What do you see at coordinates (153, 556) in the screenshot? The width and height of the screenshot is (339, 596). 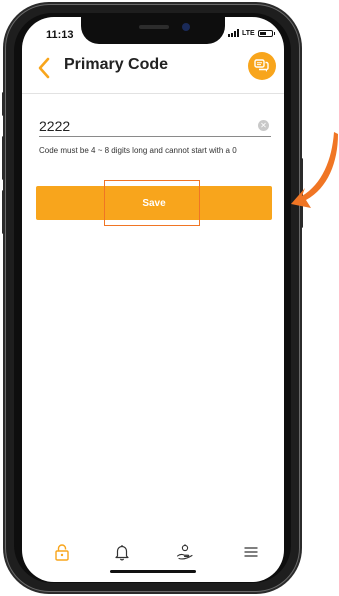 I see `tab-bar` at bounding box center [153, 556].